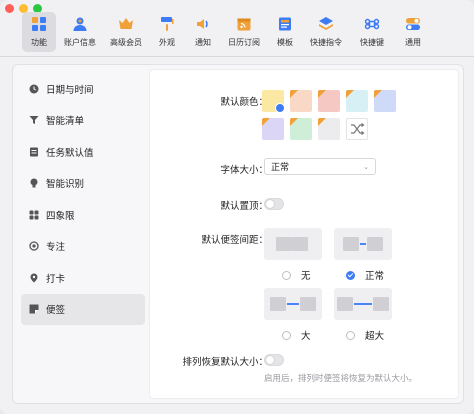  What do you see at coordinates (285, 24) in the screenshot?
I see `template-icon` at bounding box center [285, 24].